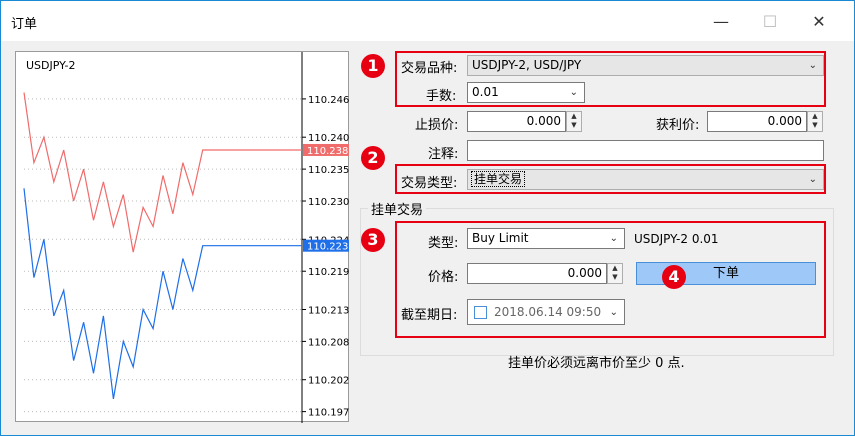 The width and height of the screenshot is (855, 436). Describe the element at coordinates (373, 66) in the screenshot. I see `step-badge-1: 1` at that location.